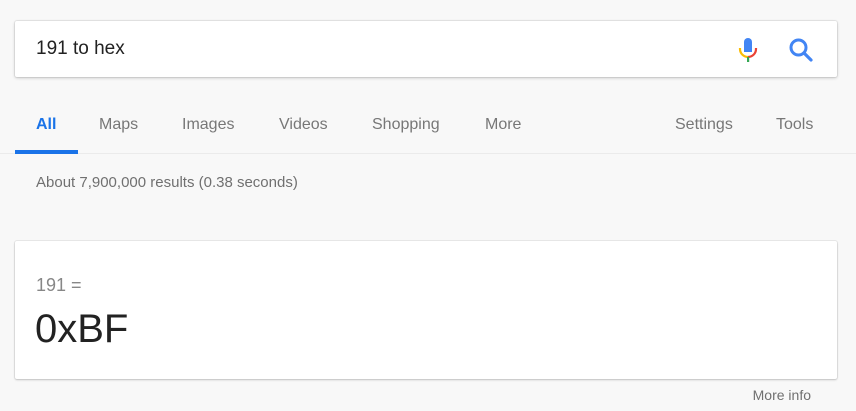 This screenshot has width=856, height=411. Describe the element at coordinates (46, 125) in the screenshot. I see `tab-all: All` at that location.